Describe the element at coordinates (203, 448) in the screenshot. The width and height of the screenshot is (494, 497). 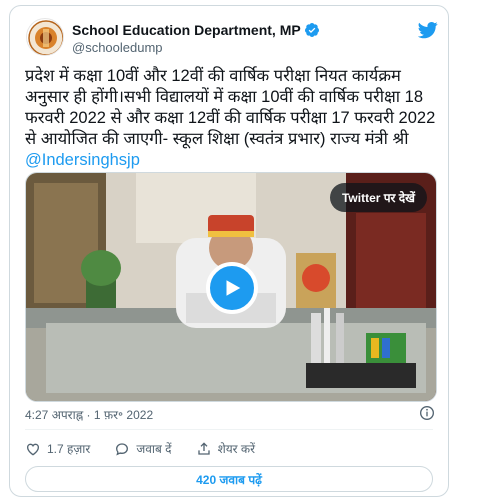
I see `share-icon` at that location.